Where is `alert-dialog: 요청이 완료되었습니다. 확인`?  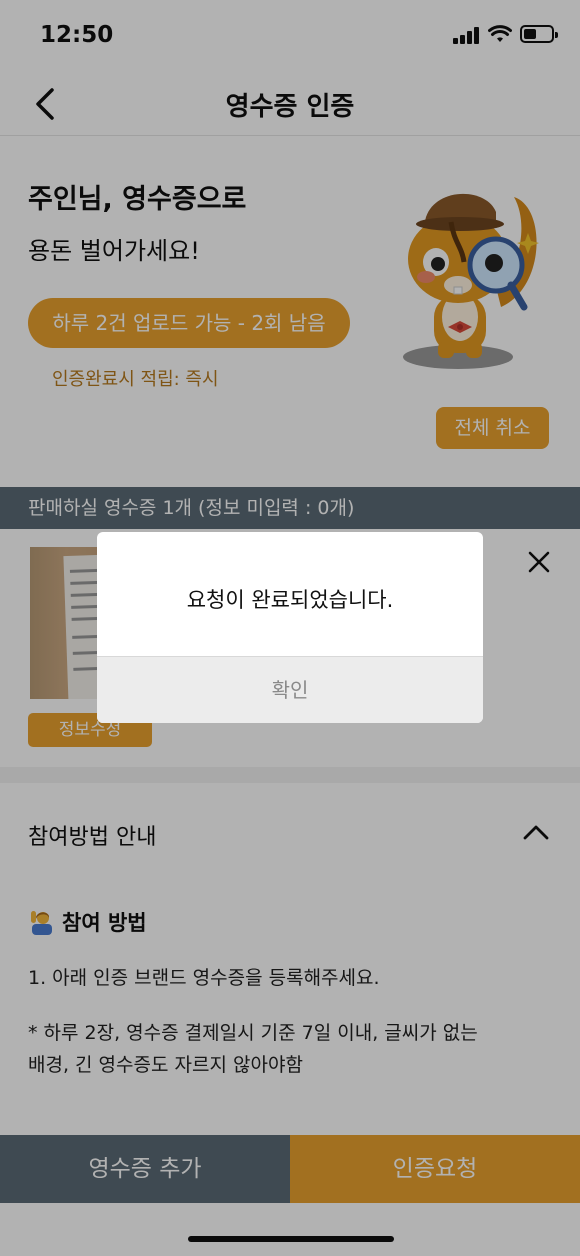
alert-dialog: 요청이 완료되었습니다. 확인 is located at coordinates (290, 627).